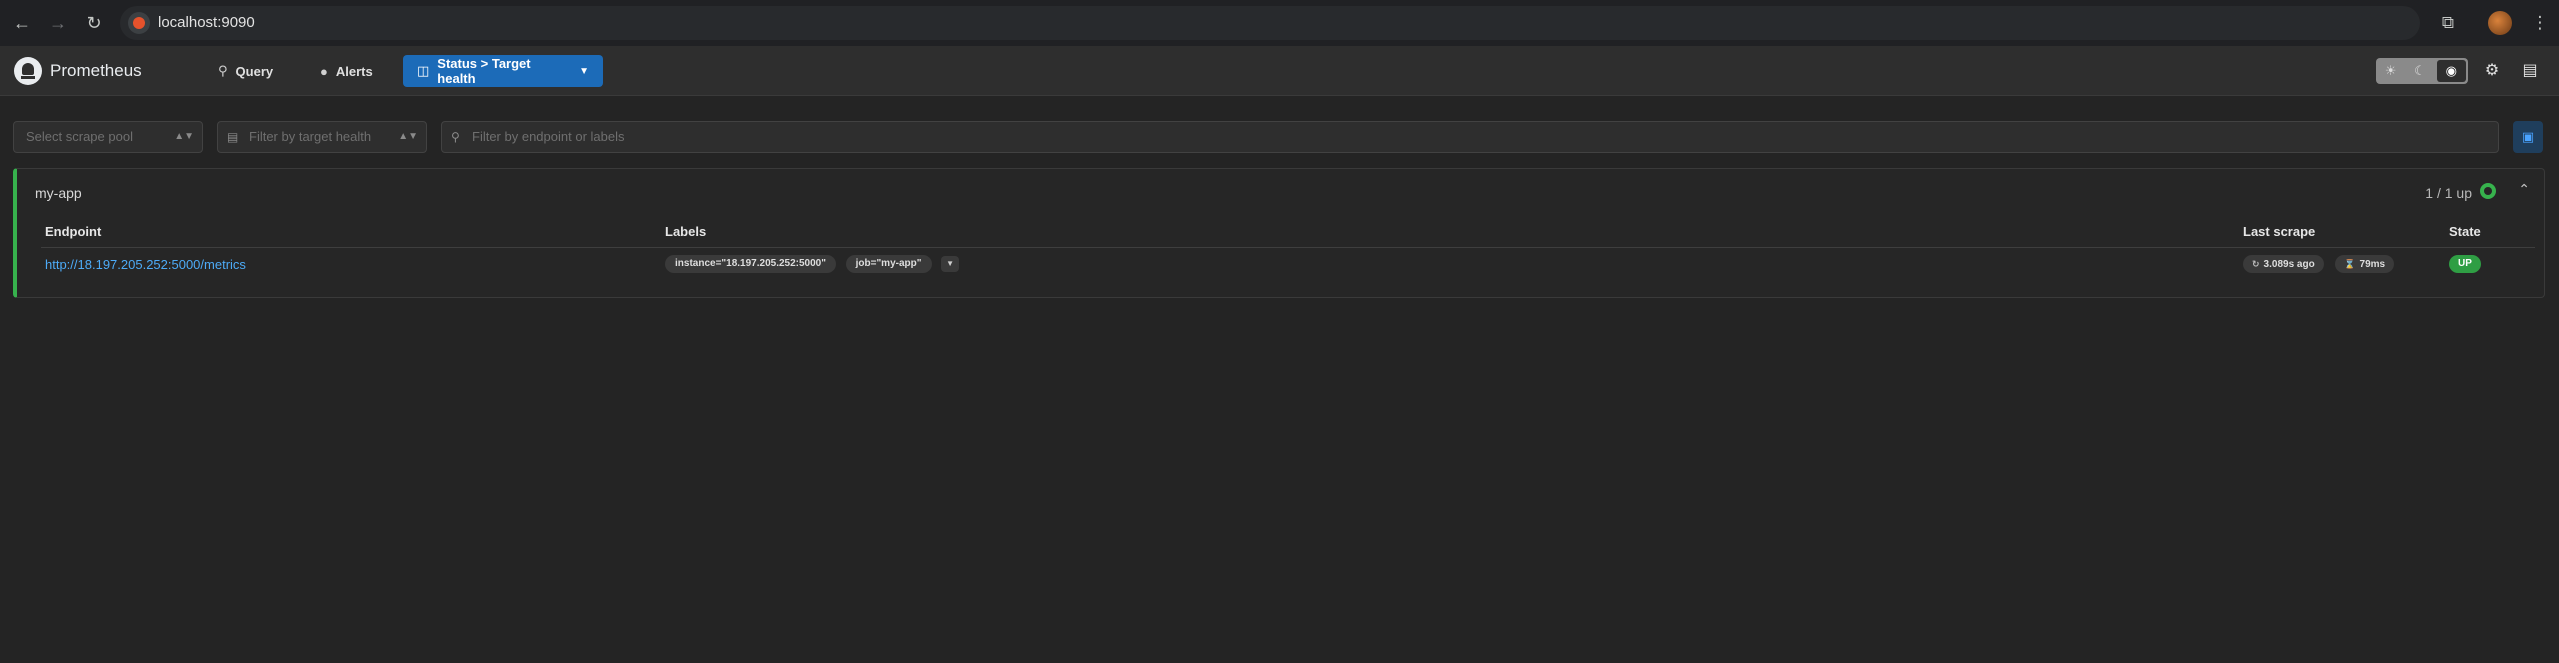 The width and height of the screenshot is (2559, 663). Describe the element at coordinates (950, 264) in the screenshot. I see `expand-labels-chevron-icon: ▼` at that location.